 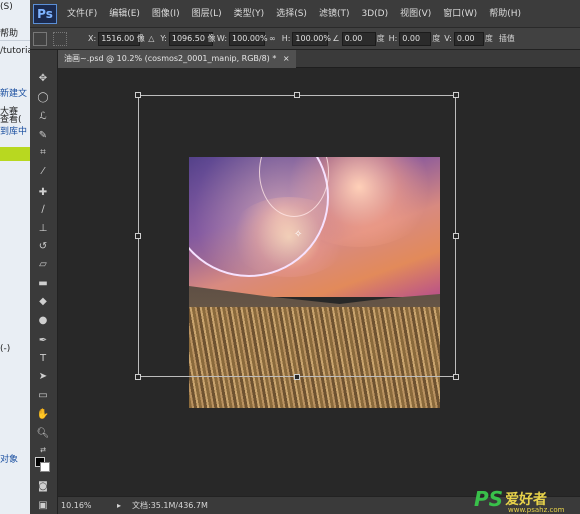 I want to click on eraser-tool-icon: ▱, so click(x=43, y=265).